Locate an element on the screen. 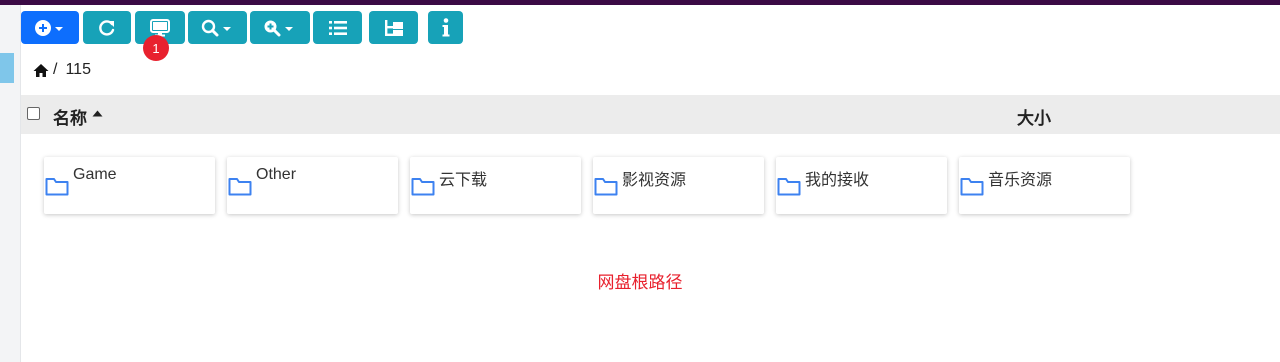  tree-icon is located at coordinates (393, 27).